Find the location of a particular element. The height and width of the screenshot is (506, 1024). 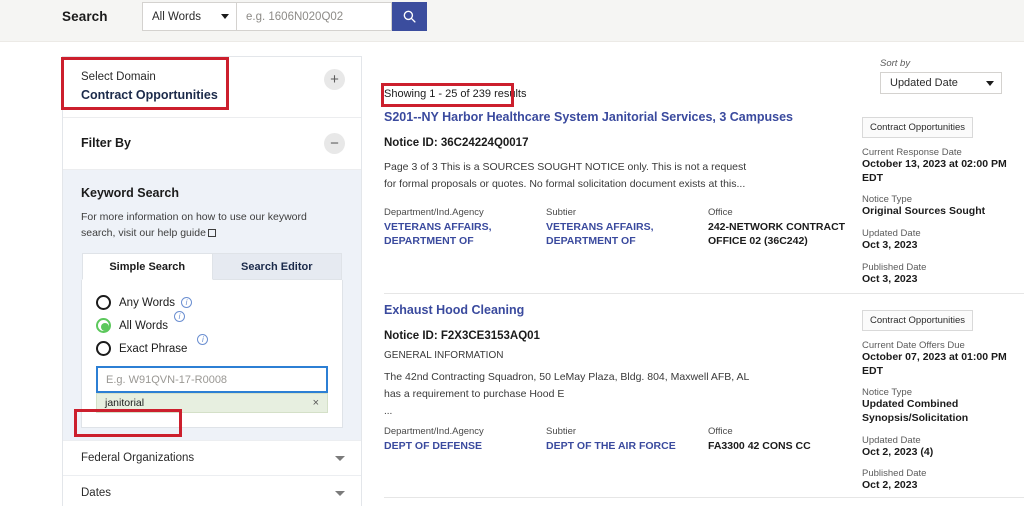

radio-all-words is located at coordinates (103, 326).